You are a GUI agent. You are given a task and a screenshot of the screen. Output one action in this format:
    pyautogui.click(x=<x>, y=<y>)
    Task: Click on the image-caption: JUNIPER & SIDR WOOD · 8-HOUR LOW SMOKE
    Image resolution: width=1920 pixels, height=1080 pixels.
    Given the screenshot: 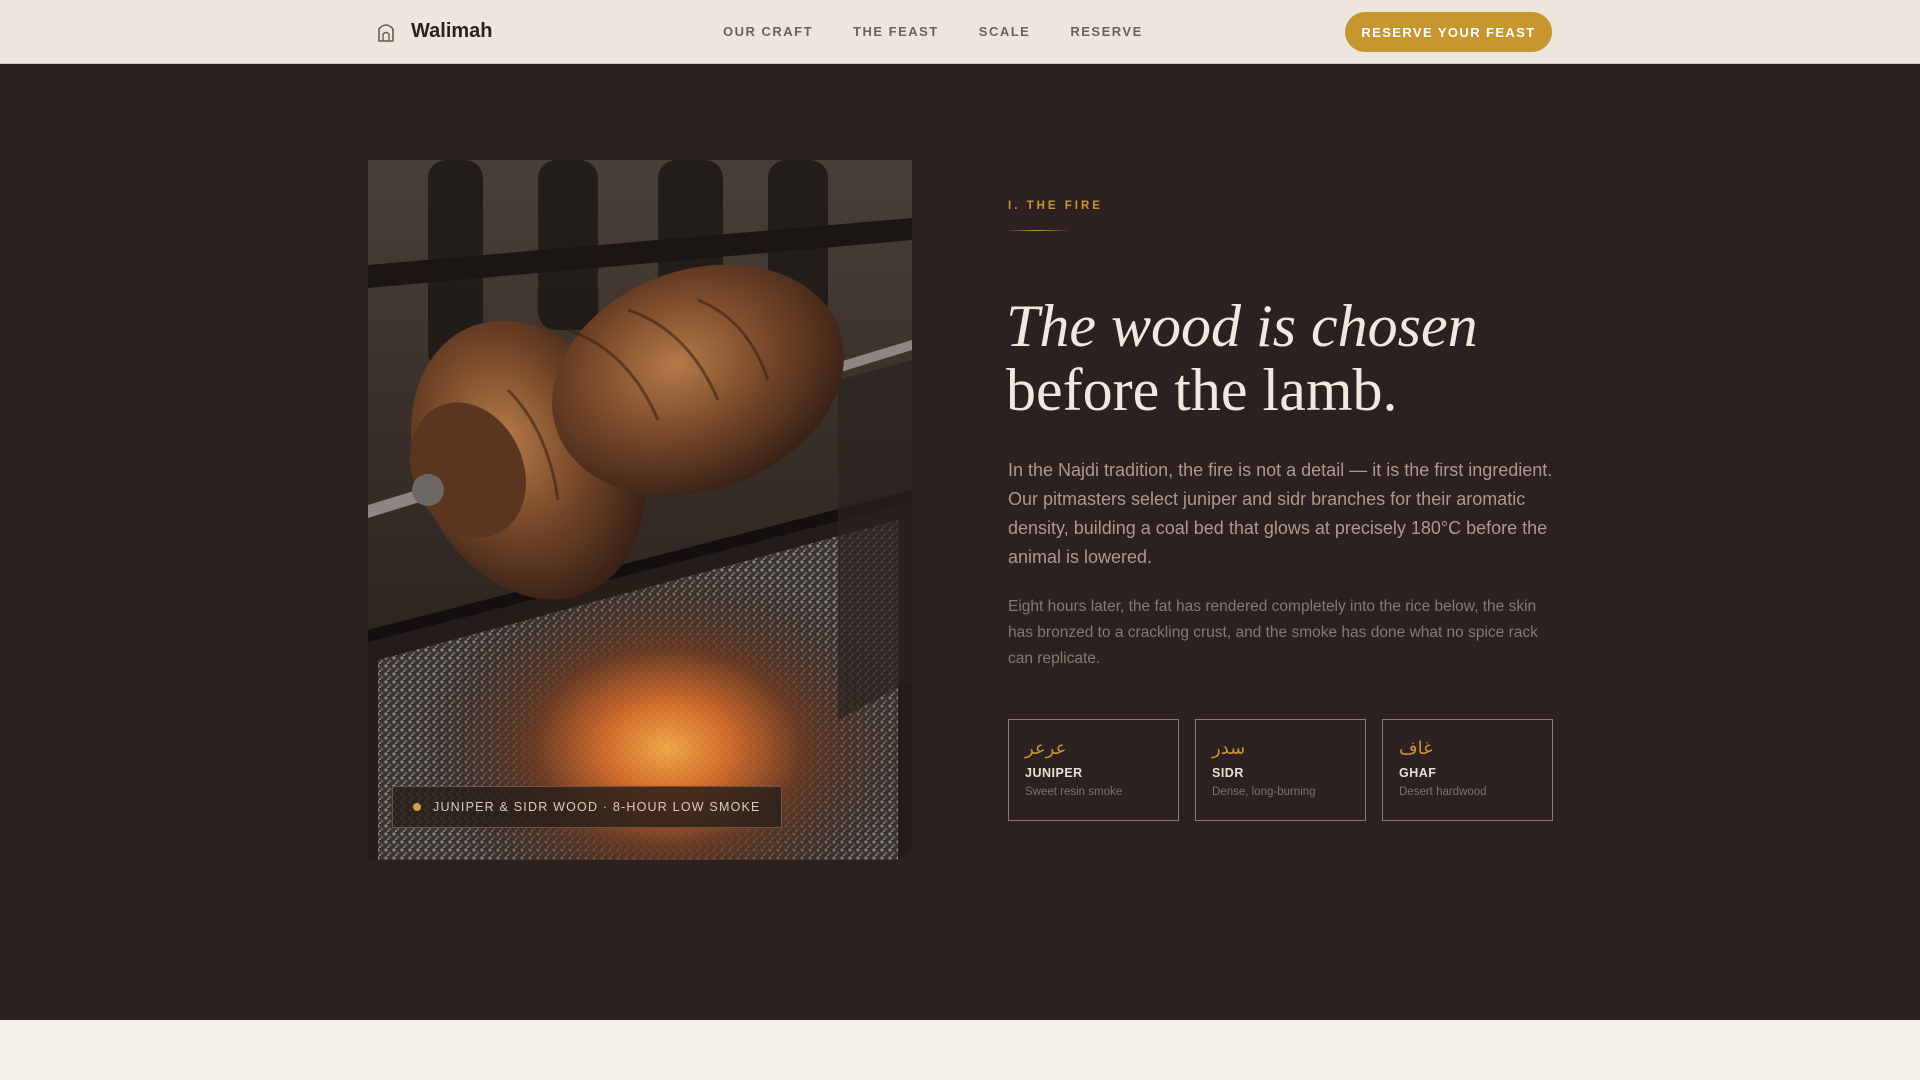 What is the action you would take?
    pyautogui.click(x=587, y=807)
    